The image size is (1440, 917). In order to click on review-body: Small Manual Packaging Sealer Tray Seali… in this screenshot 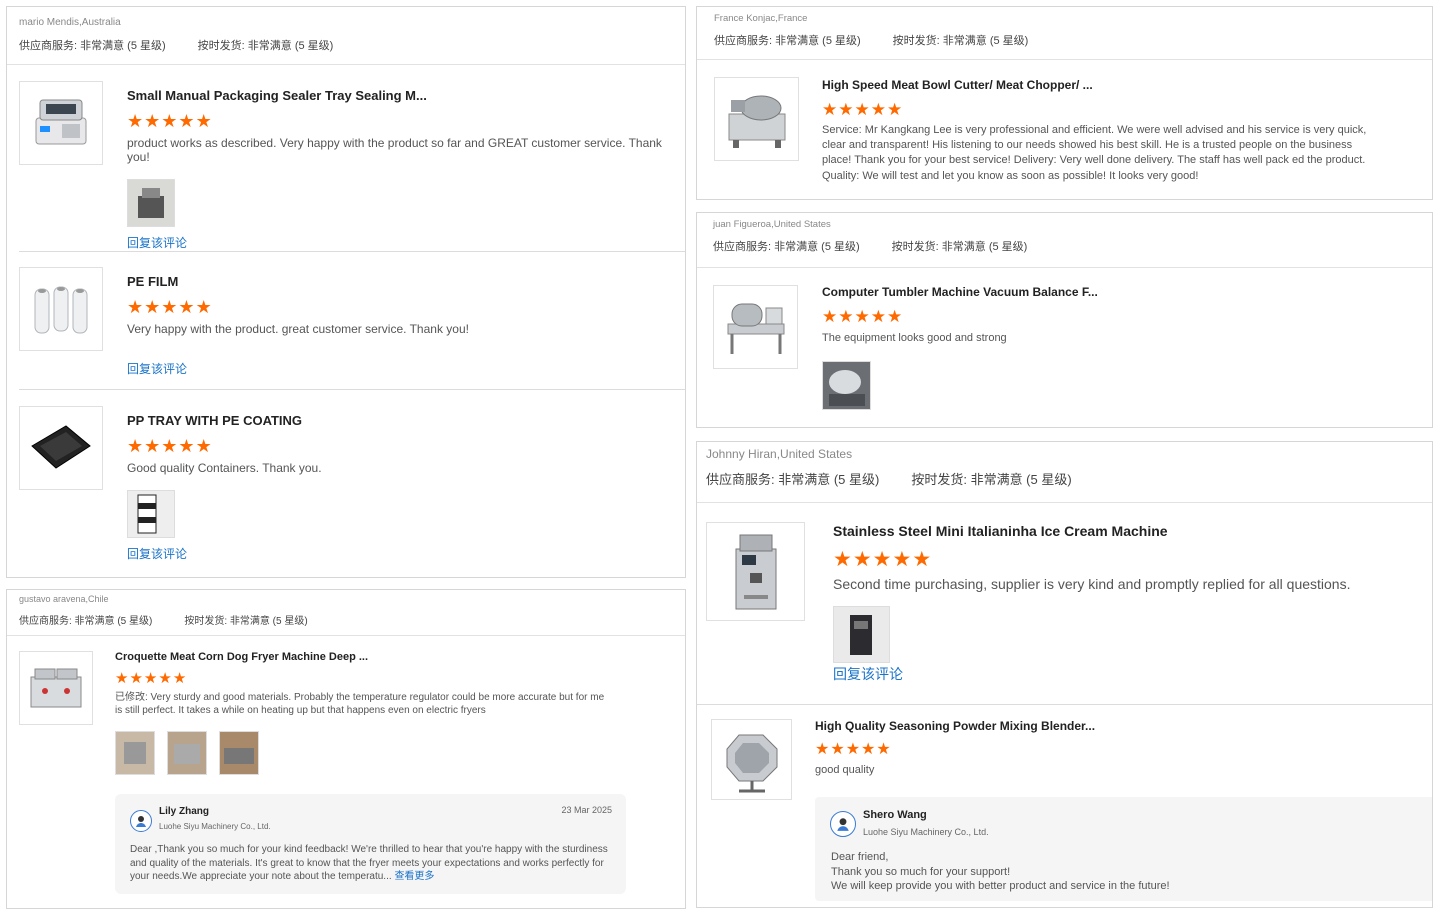, I will do `click(401, 166)`.